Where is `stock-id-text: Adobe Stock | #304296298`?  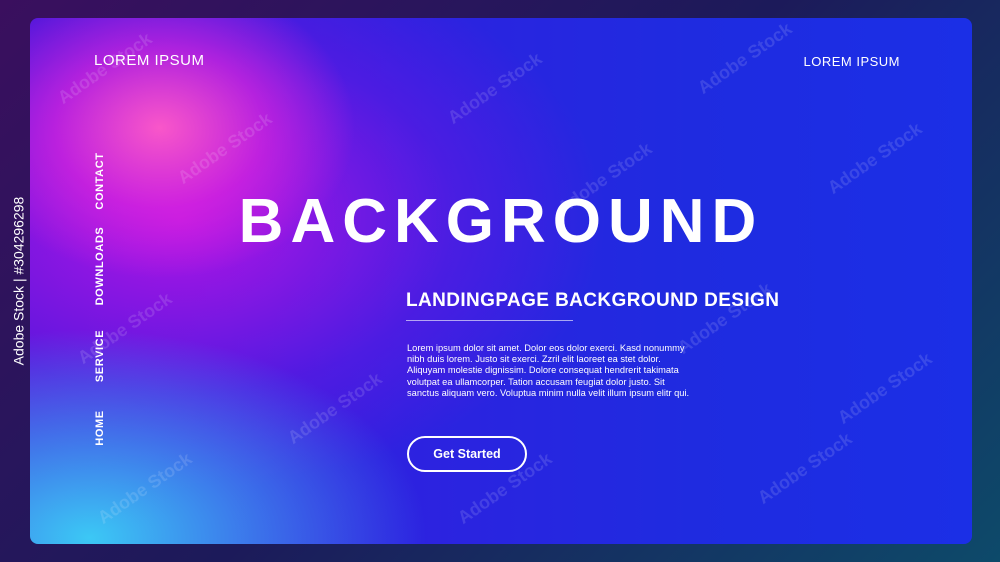
stock-id-text: Adobe Stock | #304296298 is located at coordinates (18, 281).